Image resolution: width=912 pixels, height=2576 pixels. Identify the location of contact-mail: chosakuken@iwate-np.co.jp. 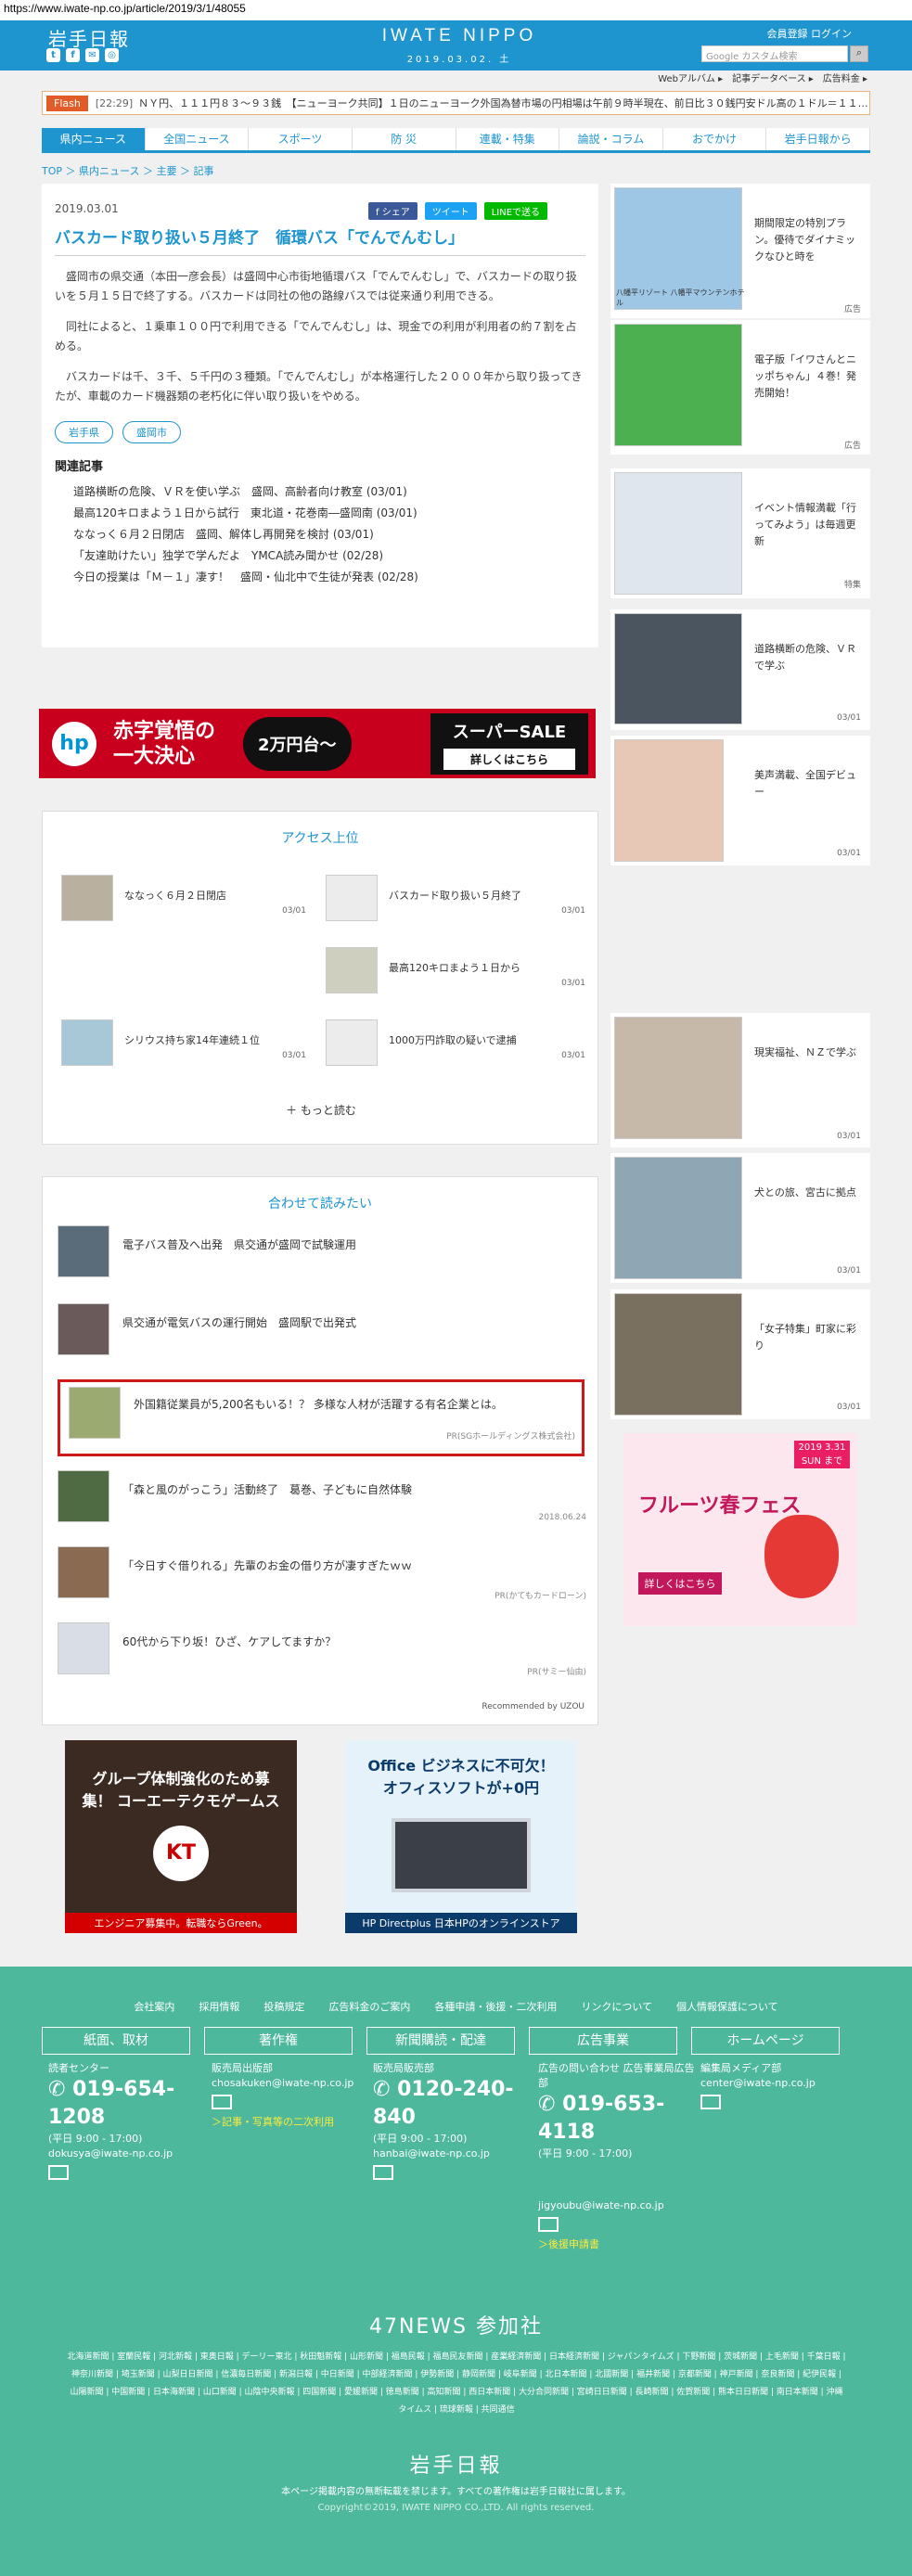
(290, 2083).